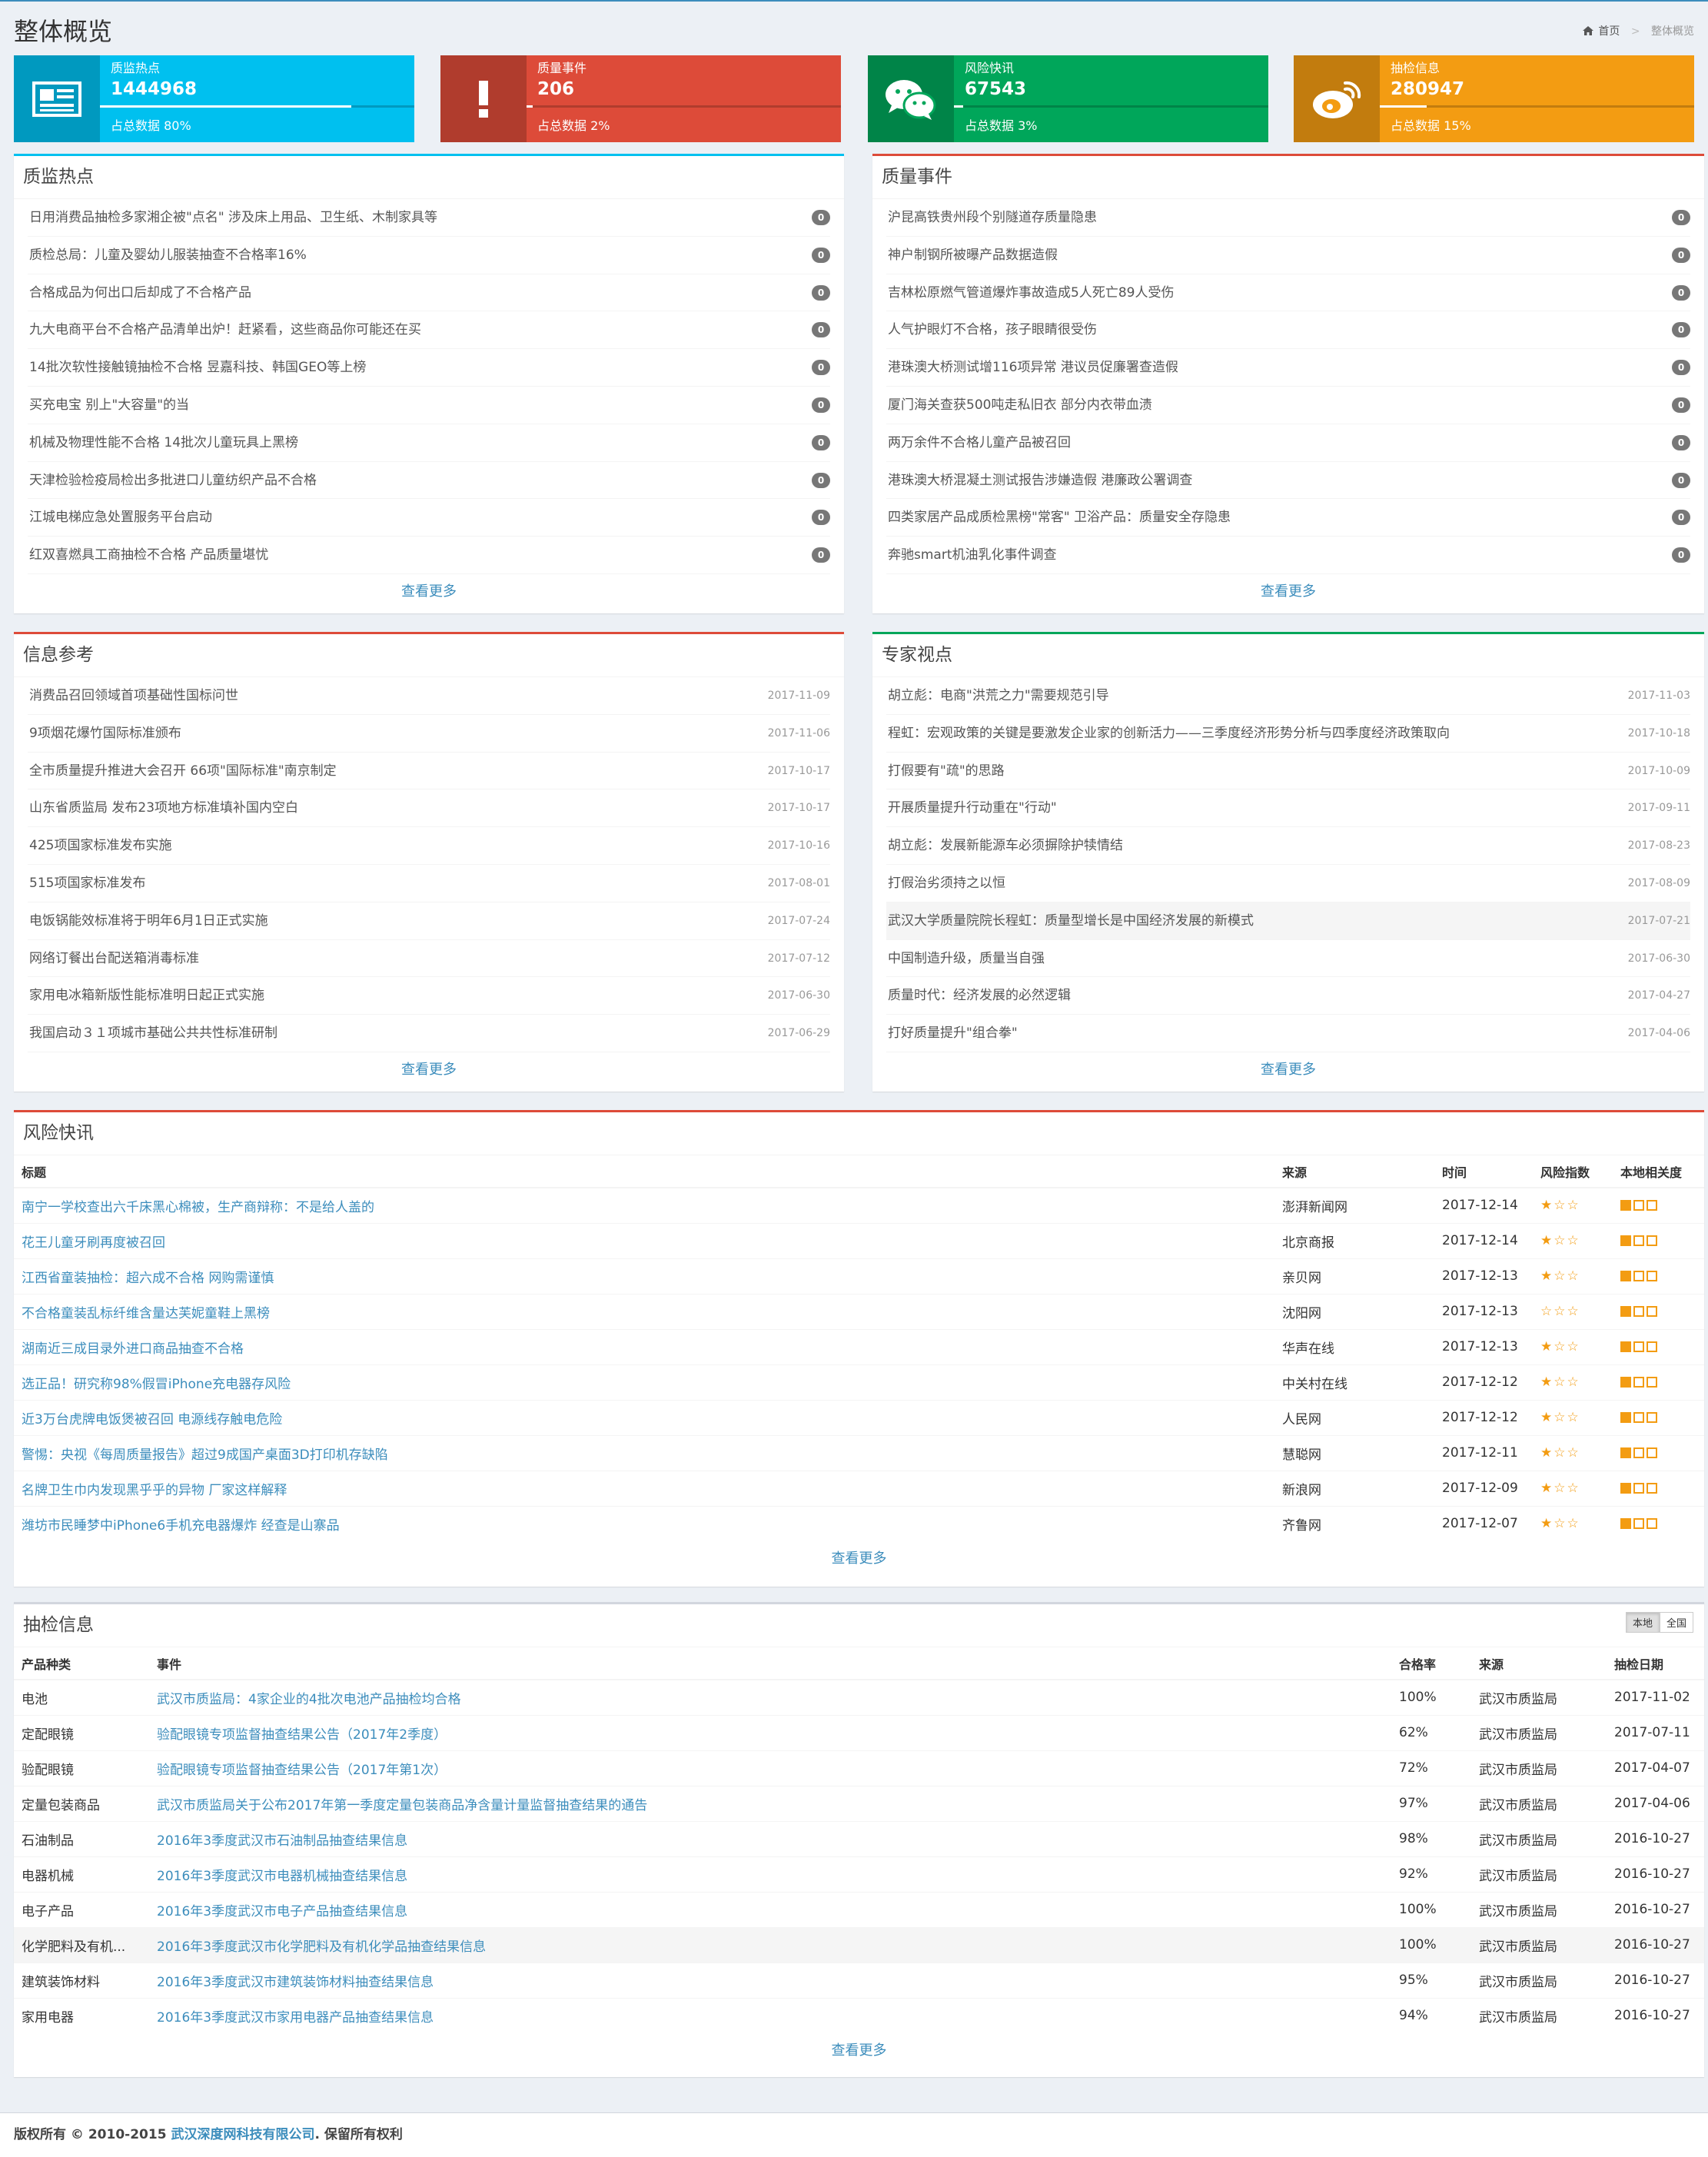  I want to click on news-title-link: 花王儿童牙刷再度被召回, so click(93, 1243).